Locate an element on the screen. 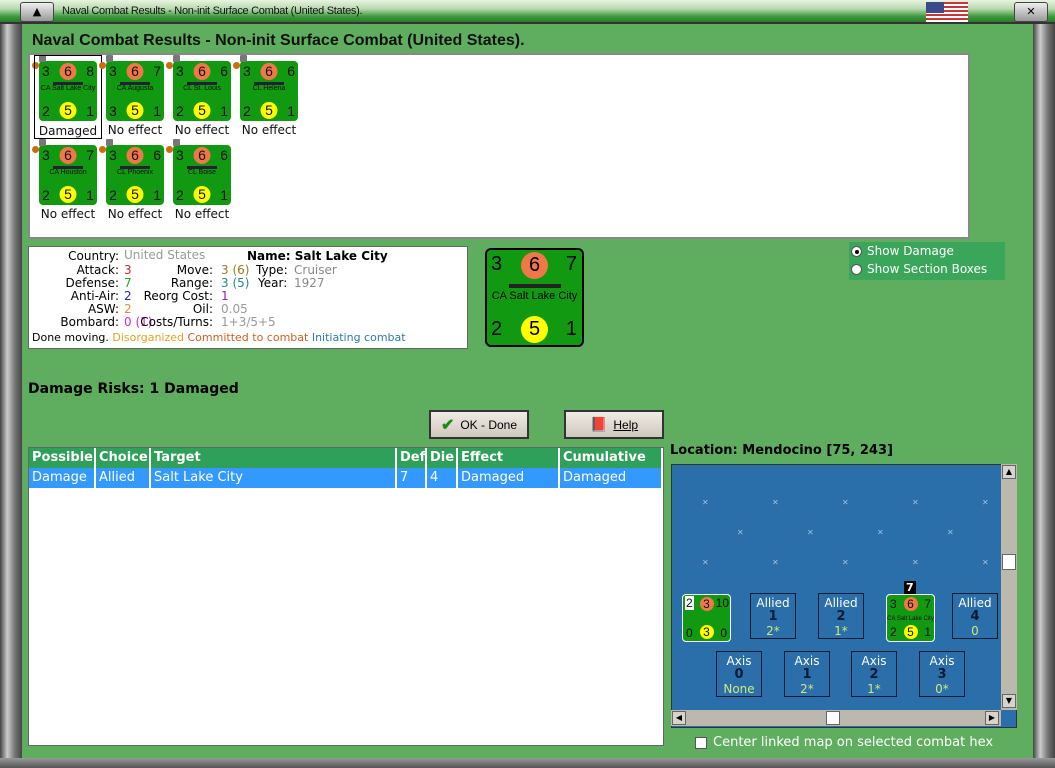 The width and height of the screenshot is (1055, 768). col-target: Target is located at coordinates (274, 458).